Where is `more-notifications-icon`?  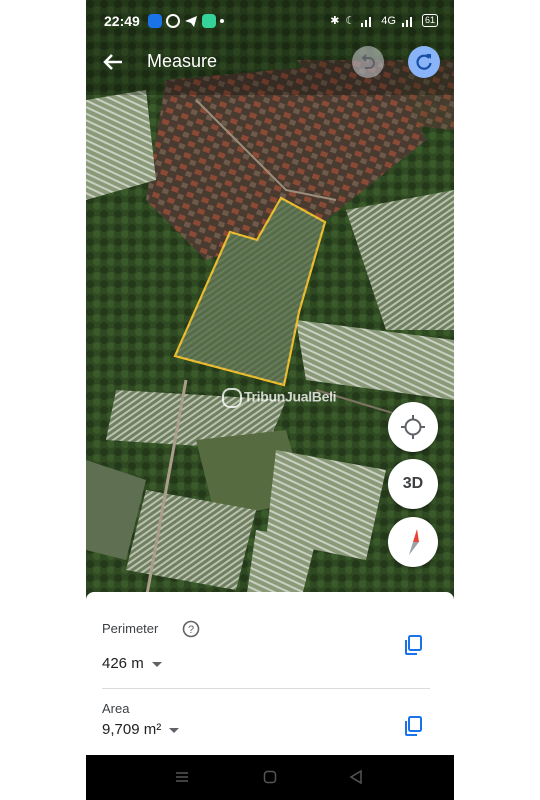
more-notifications-icon is located at coordinates (222, 21).